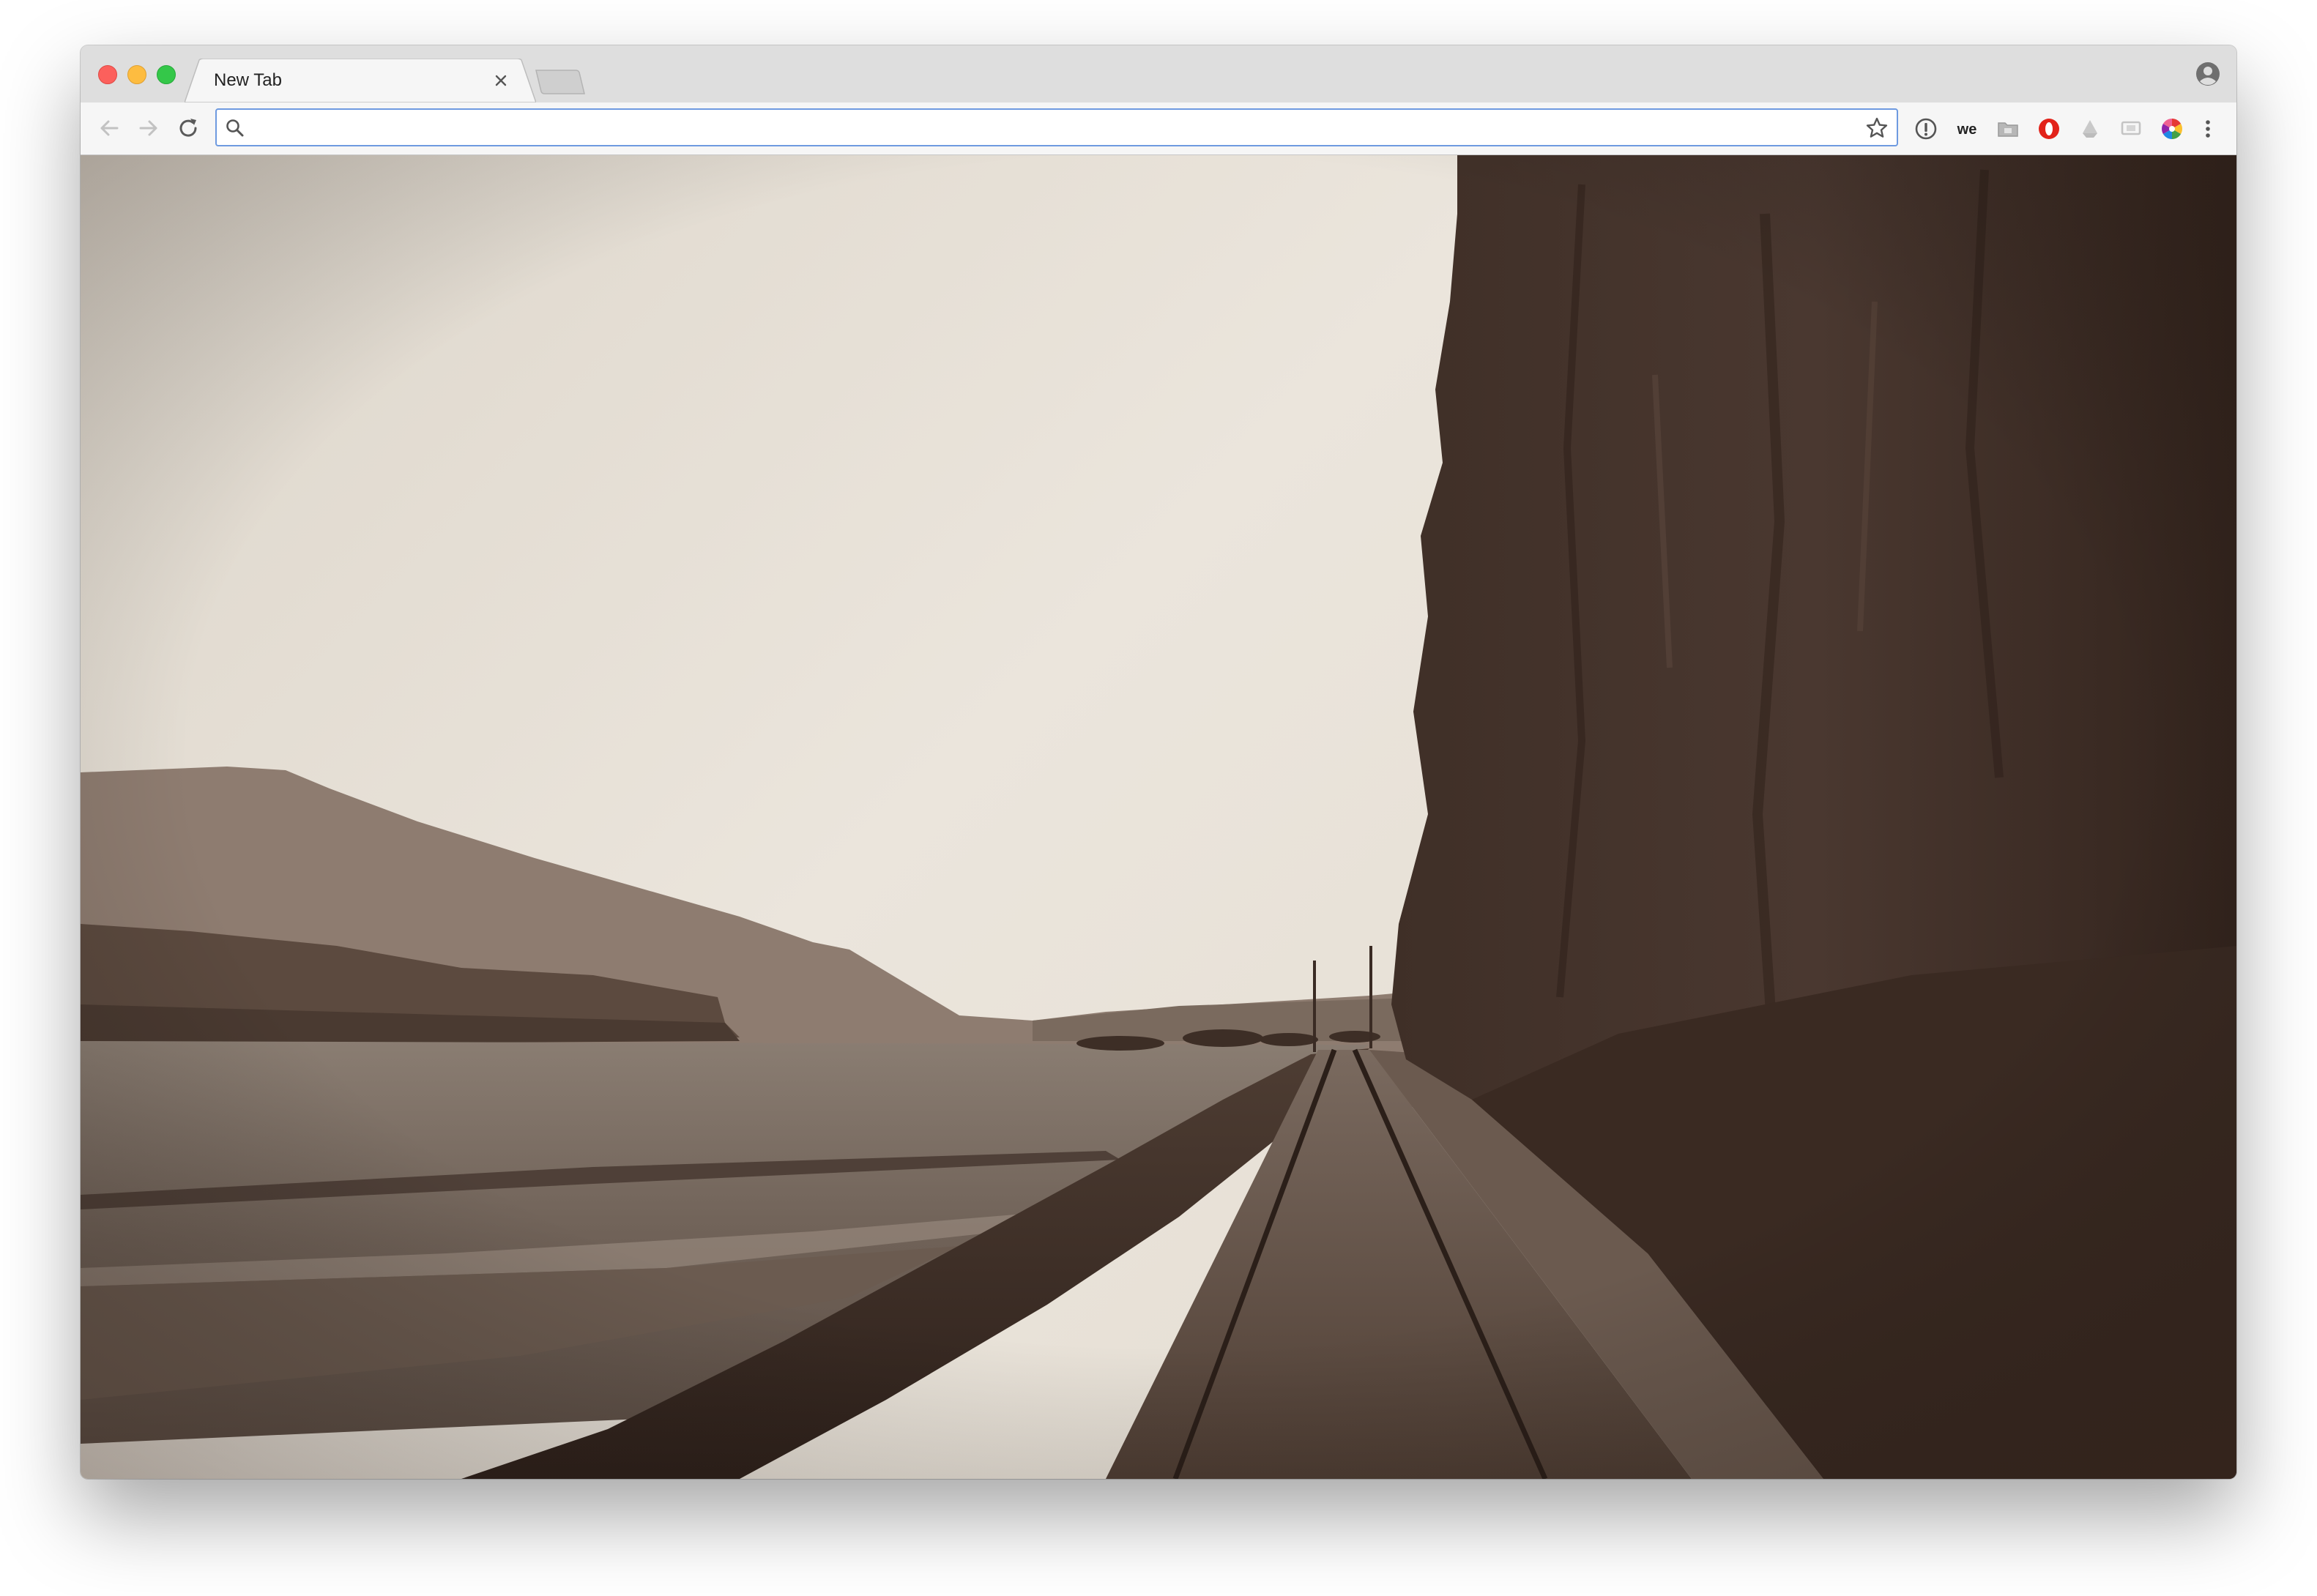 The width and height of the screenshot is (2317, 1596). What do you see at coordinates (2131, 129) in the screenshot?
I see `cast-extension-icon` at bounding box center [2131, 129].